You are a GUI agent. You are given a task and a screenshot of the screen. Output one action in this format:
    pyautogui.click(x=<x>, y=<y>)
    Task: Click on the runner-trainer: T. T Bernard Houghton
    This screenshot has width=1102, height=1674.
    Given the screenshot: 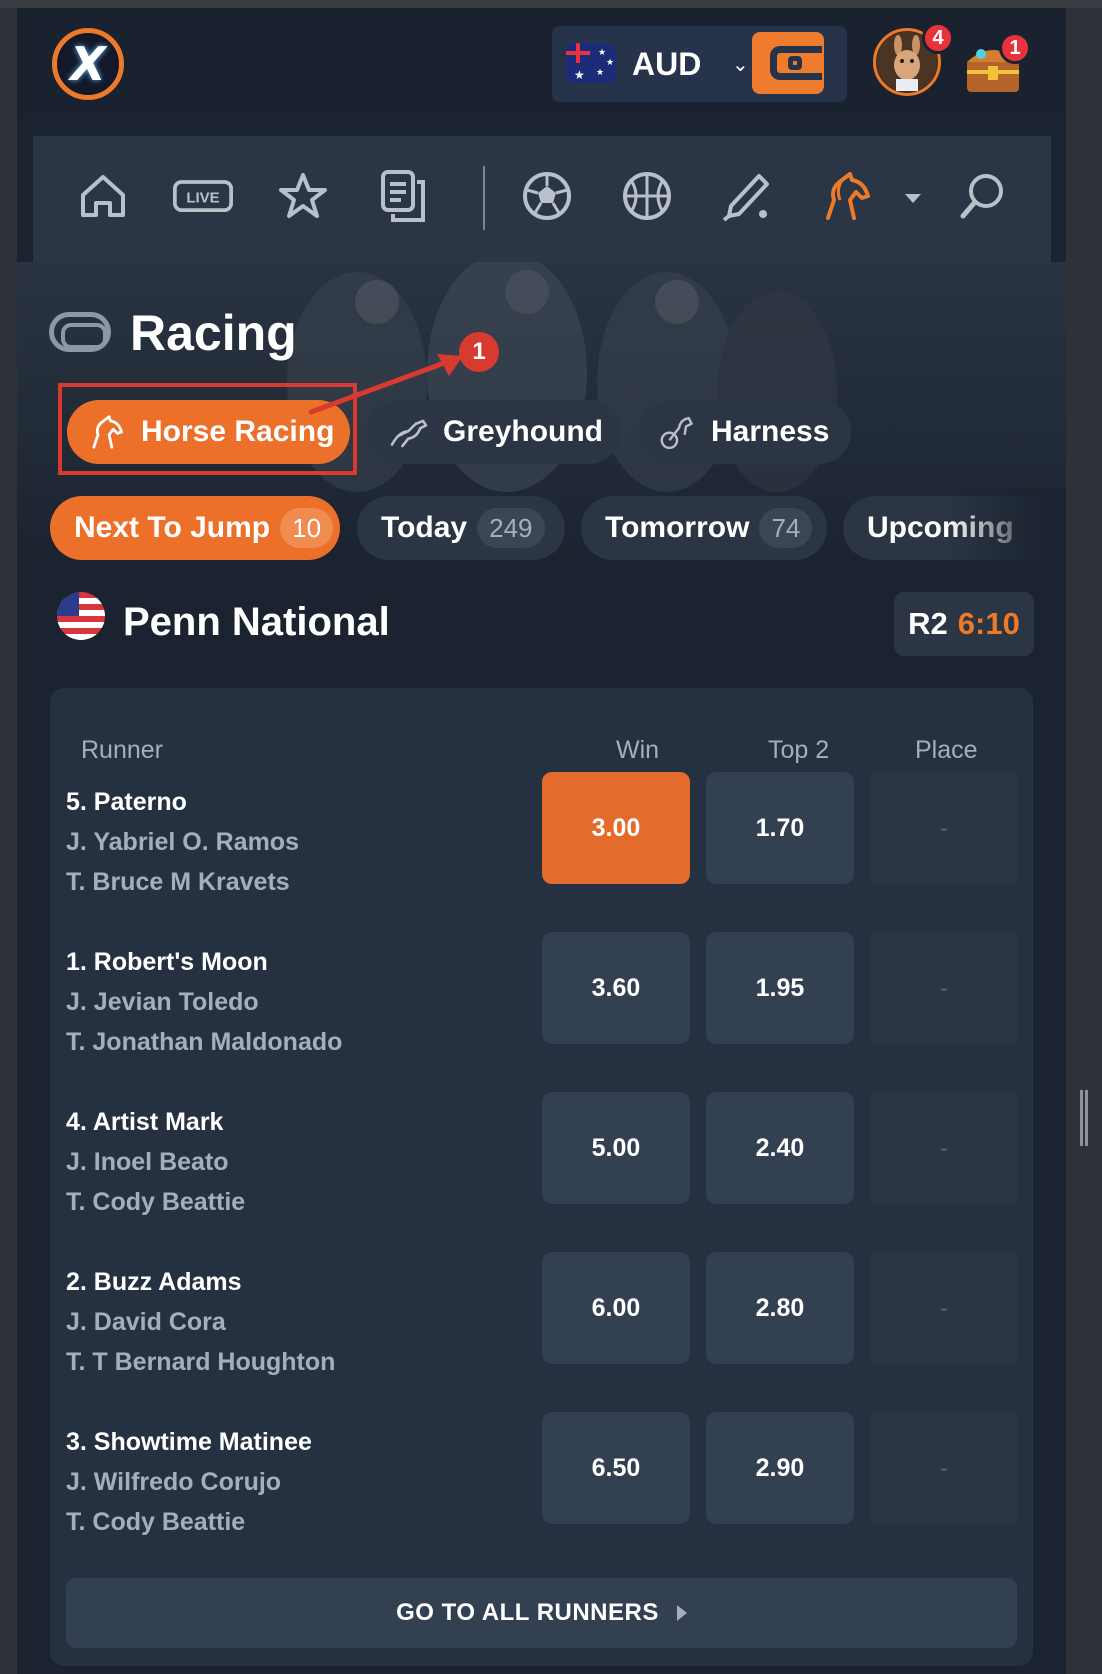 What is the action you would take?
    pyautogui.click(x=201, y=1362)
    